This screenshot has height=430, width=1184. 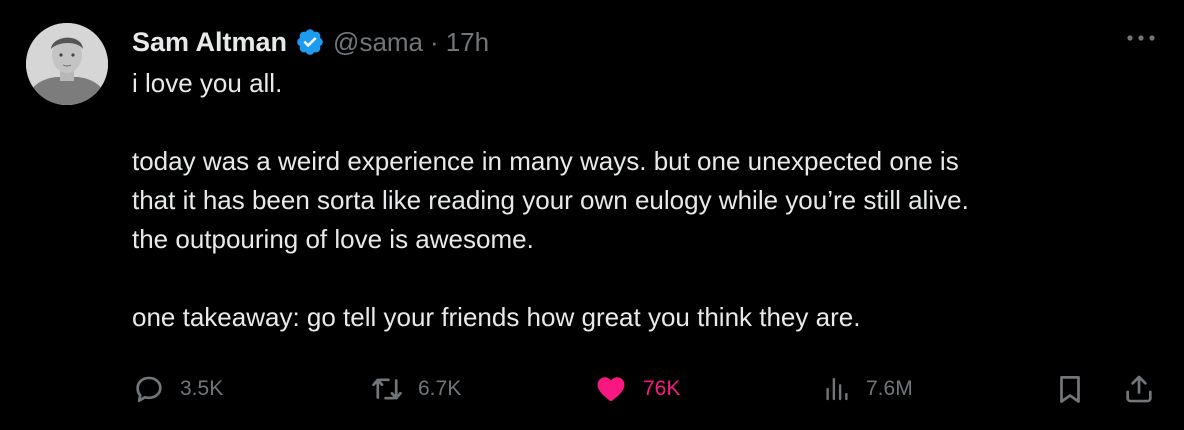 I want to click on tweet-header: Sam Altman @sama · 17h, so click(x=310, y=42).